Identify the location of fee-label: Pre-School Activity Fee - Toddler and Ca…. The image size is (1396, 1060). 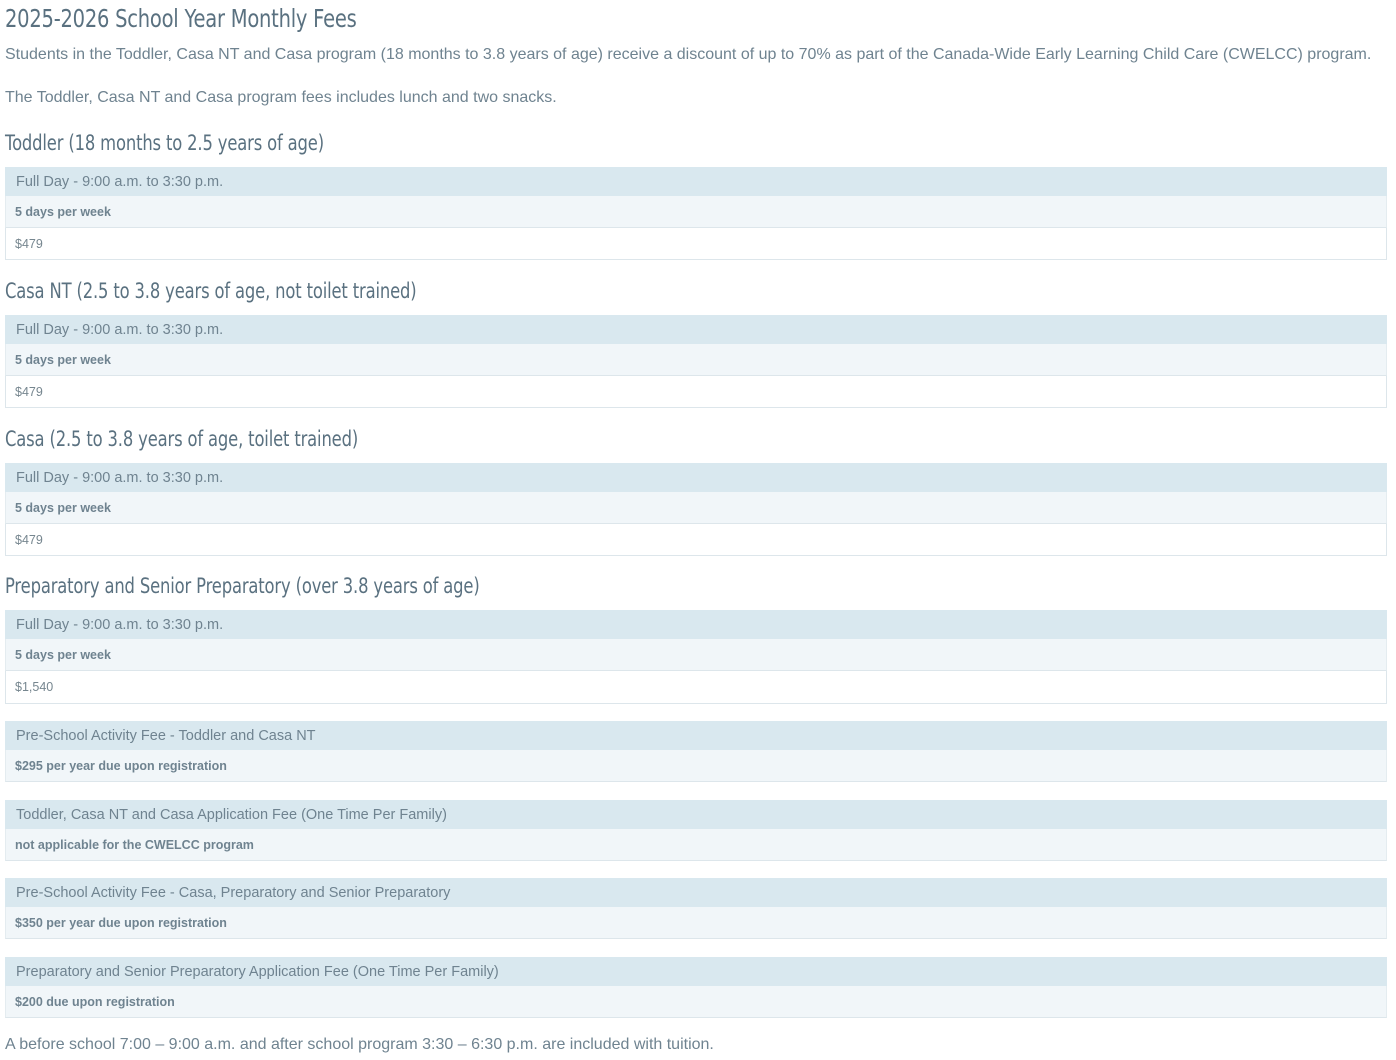
(696, 735).